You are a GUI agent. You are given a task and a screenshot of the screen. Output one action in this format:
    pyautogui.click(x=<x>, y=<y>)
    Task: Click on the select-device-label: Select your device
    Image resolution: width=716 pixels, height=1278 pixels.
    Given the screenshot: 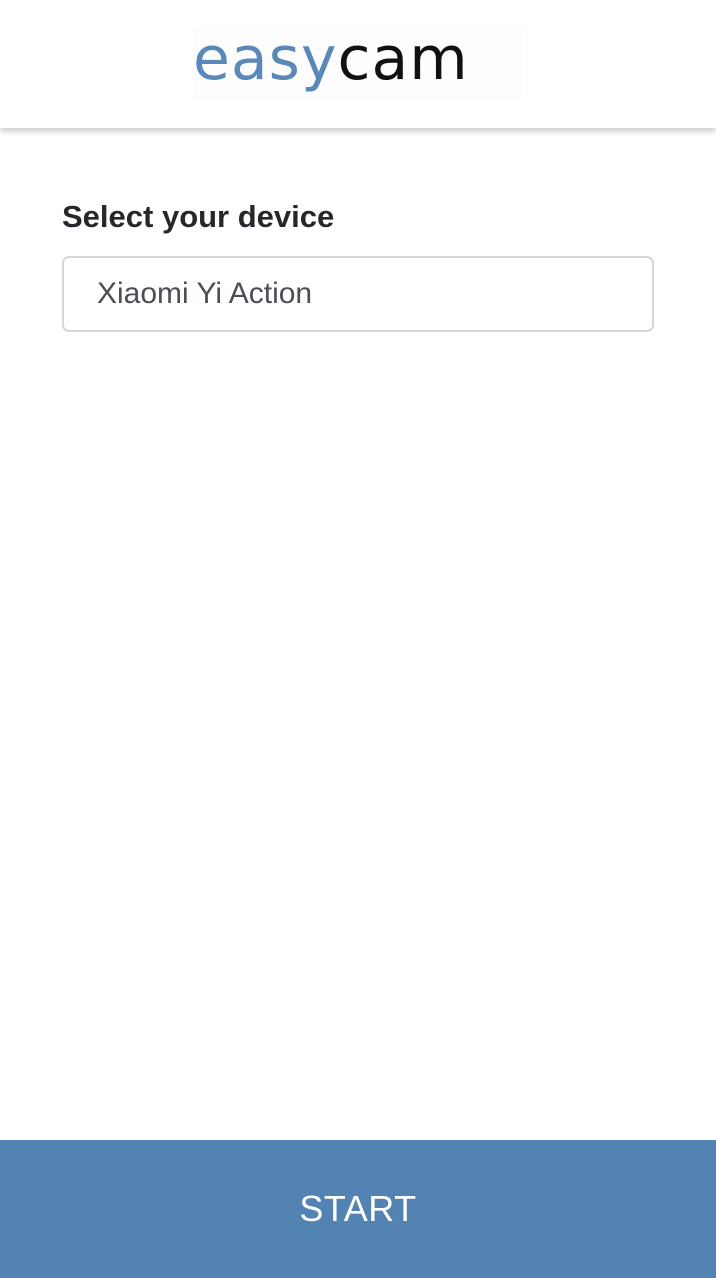 What is the action you would take?
    pyautogui.click(x=198, y=216)
    